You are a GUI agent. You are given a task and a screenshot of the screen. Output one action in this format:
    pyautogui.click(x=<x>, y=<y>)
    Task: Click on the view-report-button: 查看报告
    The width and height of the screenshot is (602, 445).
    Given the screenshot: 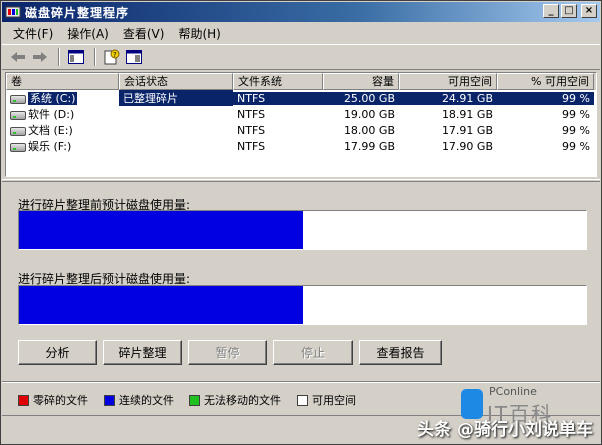 What is the action you would take?
    pyautogui.click(x=400, y=352)
    